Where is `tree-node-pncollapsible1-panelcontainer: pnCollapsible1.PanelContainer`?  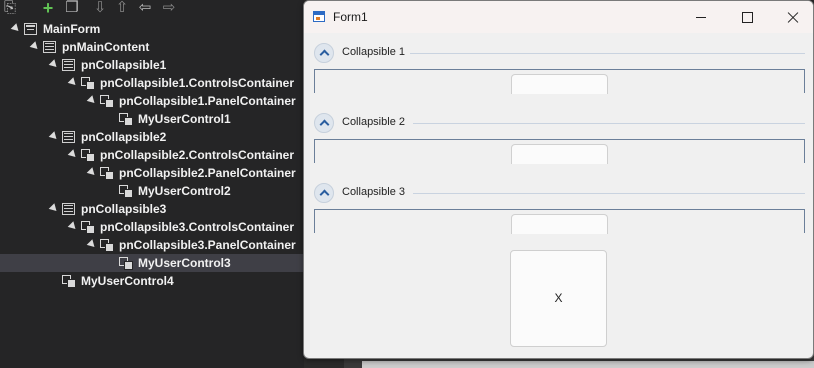 tree-node-pncollapsible1-panelcontainer: pnCollapsible1.PanelContainer is located at coordinates (152, 101).